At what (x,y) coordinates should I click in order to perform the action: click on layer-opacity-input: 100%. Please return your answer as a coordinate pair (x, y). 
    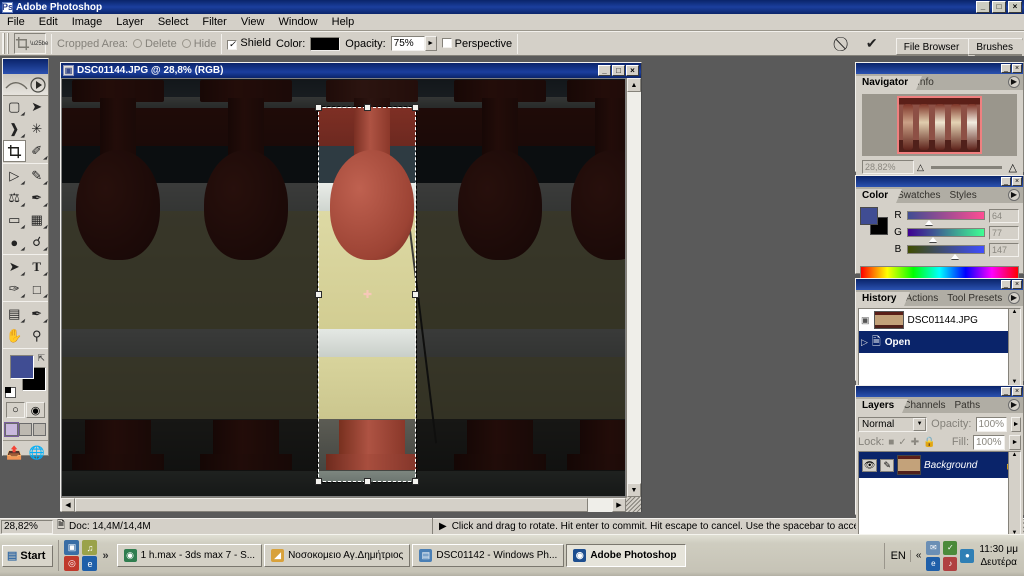
    Looking at the image, I should click on (991, 424).